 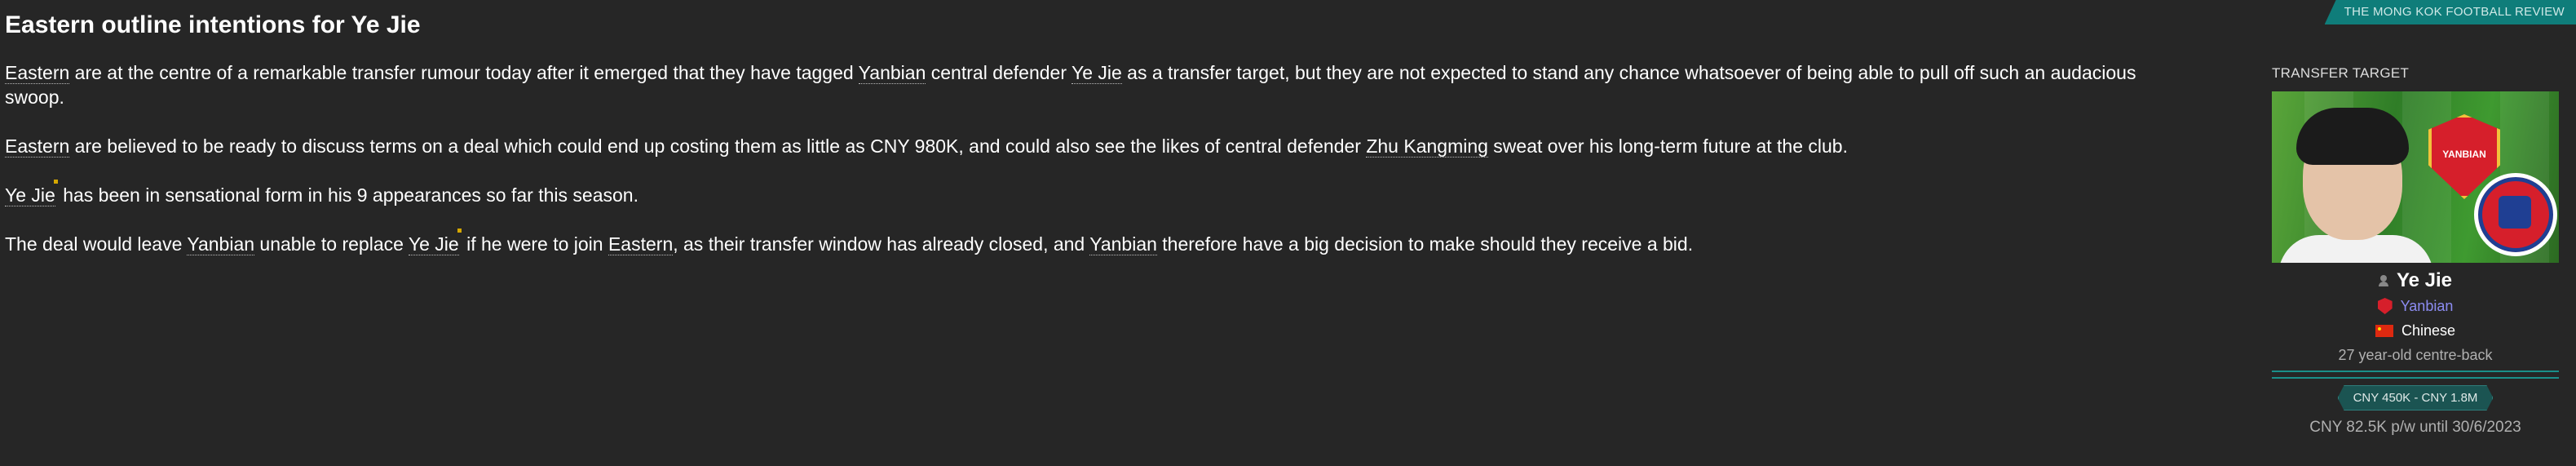 I want to click on china-flag-icon, so click(x=2384, y=330).